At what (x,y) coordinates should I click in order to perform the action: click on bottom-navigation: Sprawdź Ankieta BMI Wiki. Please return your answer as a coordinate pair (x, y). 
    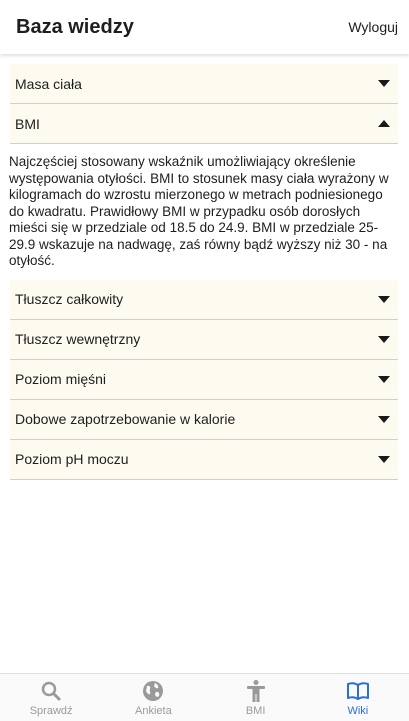
    Looking at the image, I should click on (204, 697).